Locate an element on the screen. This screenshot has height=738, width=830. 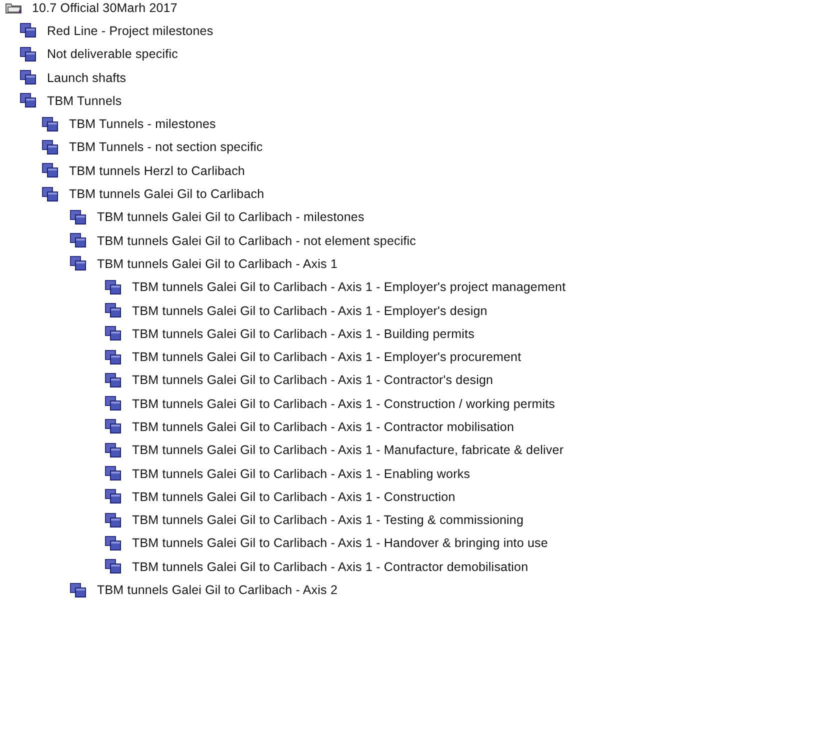
tree-item: TBM tunnels Galei Gil to Carlibach - Axis 1 - Building permits is located at coordinates (303, 333).